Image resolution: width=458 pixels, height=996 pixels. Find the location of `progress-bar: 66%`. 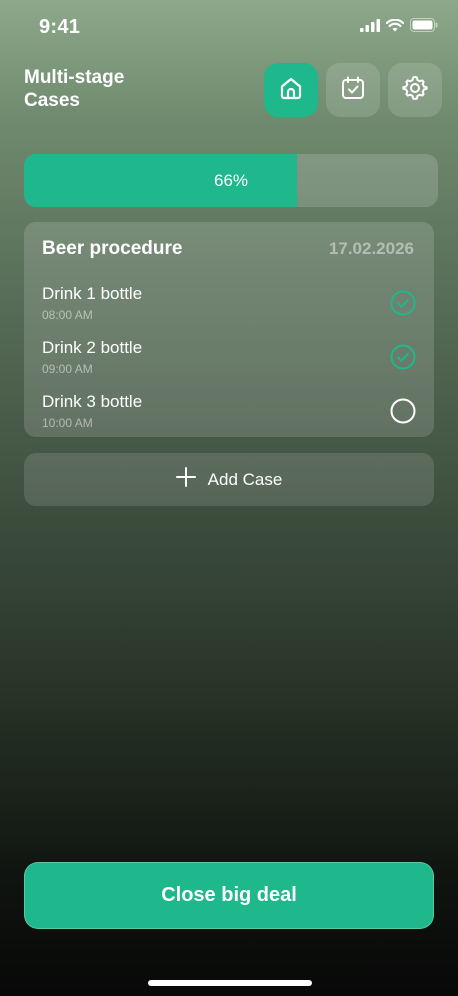

progress-bar: 66% is located at coordinates (231, 180).